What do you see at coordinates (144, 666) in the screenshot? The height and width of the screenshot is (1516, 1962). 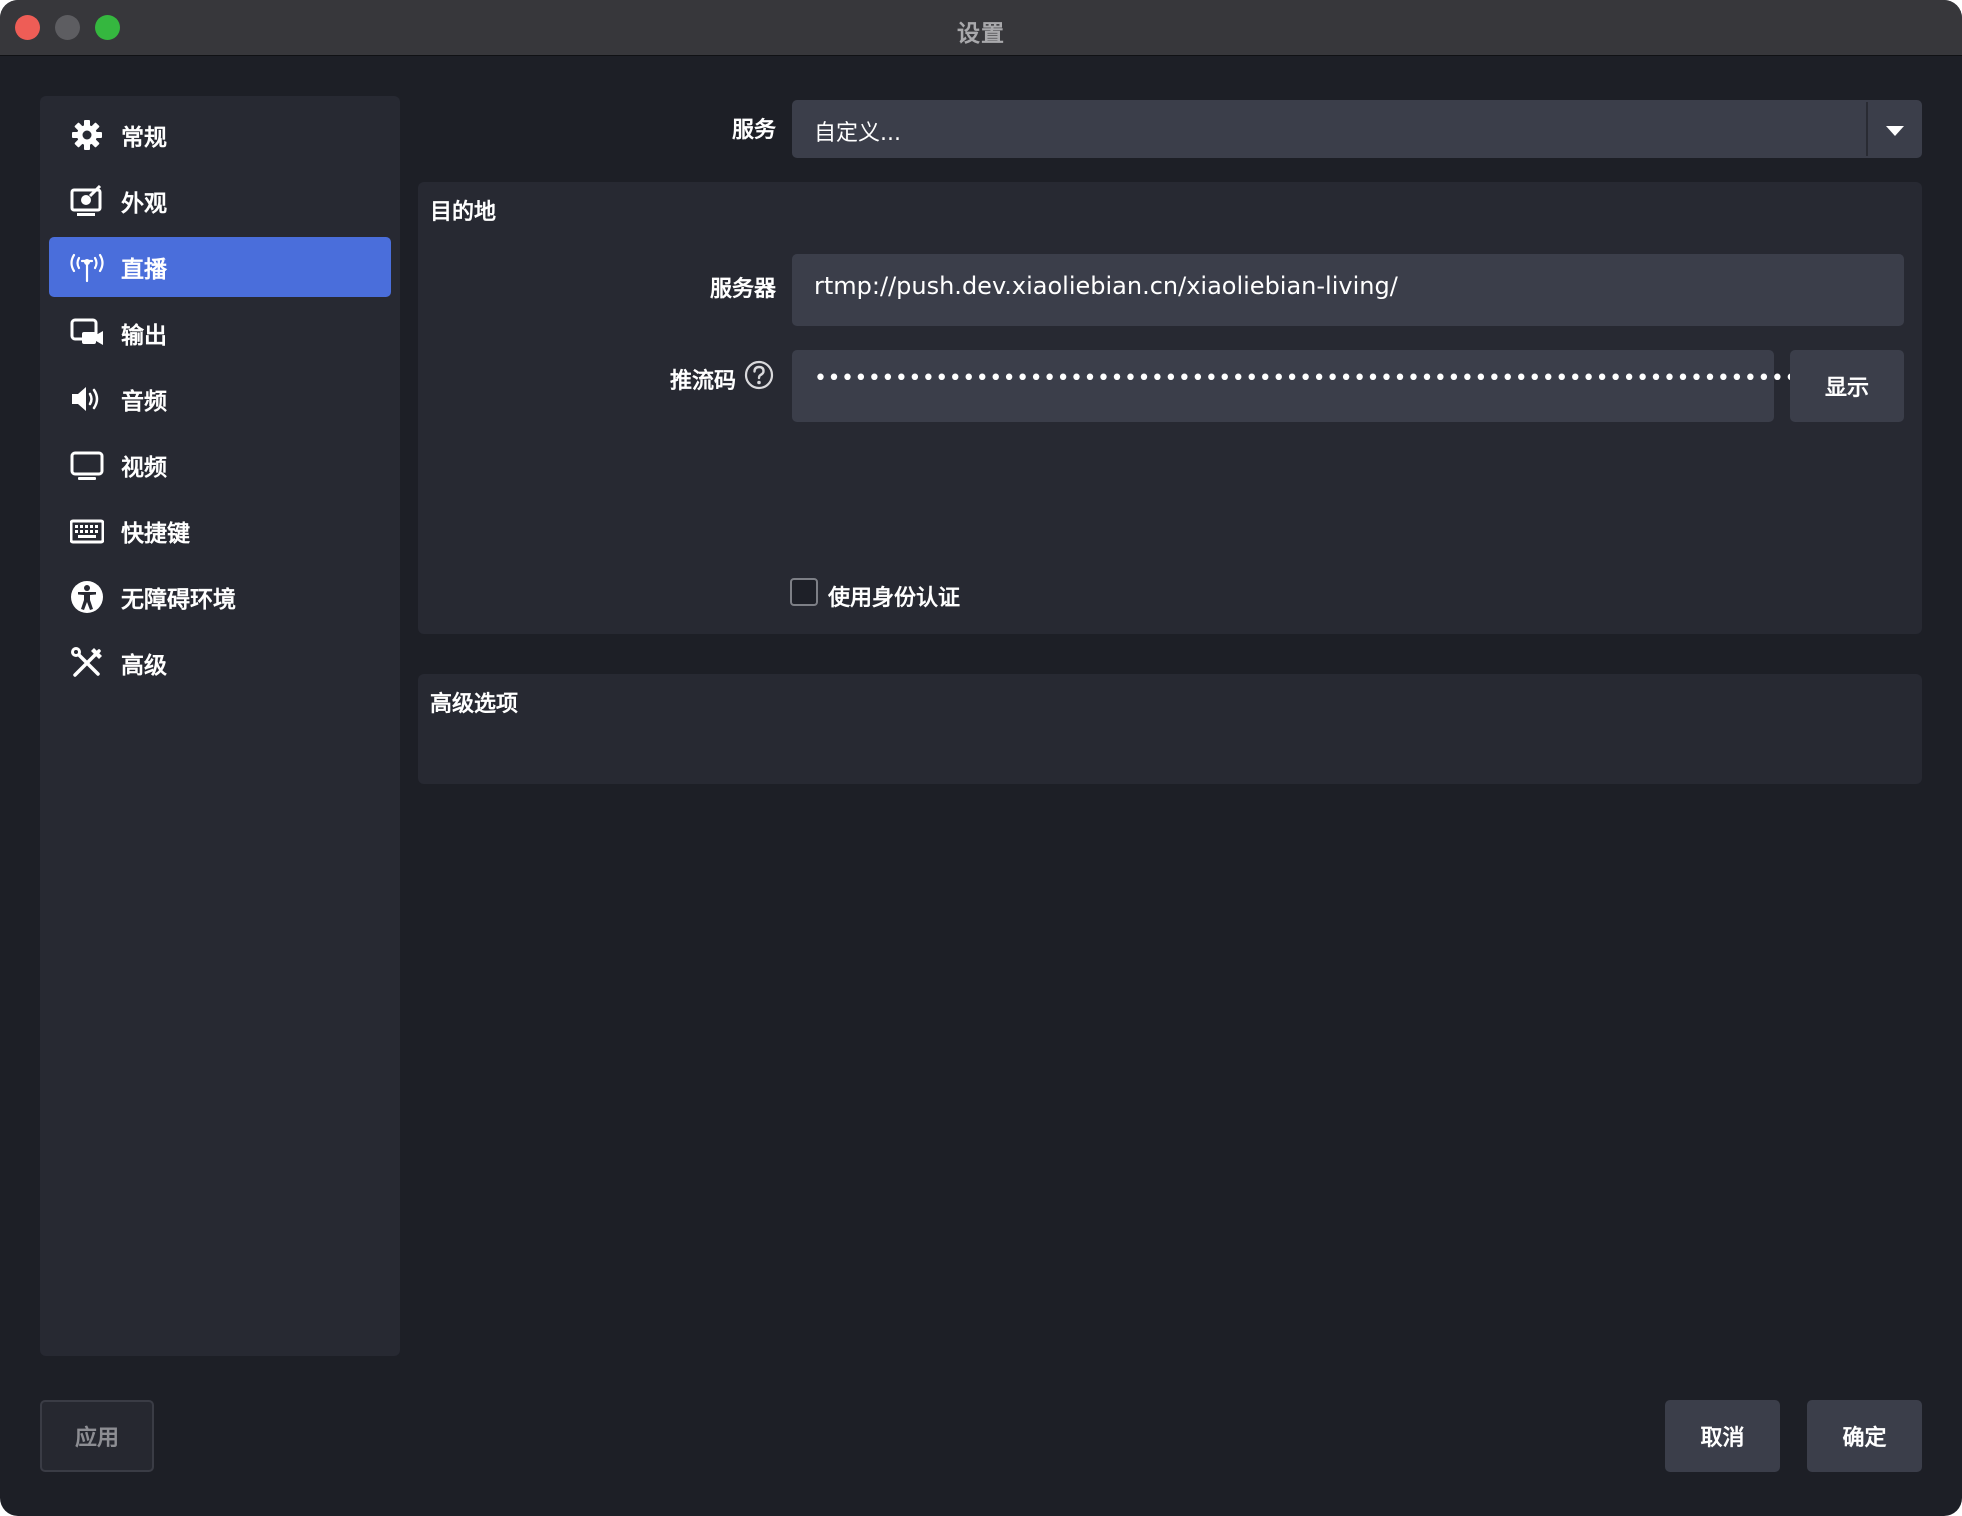 I see `sidebar-item-label: 高级` at bounding box center [144, 666].